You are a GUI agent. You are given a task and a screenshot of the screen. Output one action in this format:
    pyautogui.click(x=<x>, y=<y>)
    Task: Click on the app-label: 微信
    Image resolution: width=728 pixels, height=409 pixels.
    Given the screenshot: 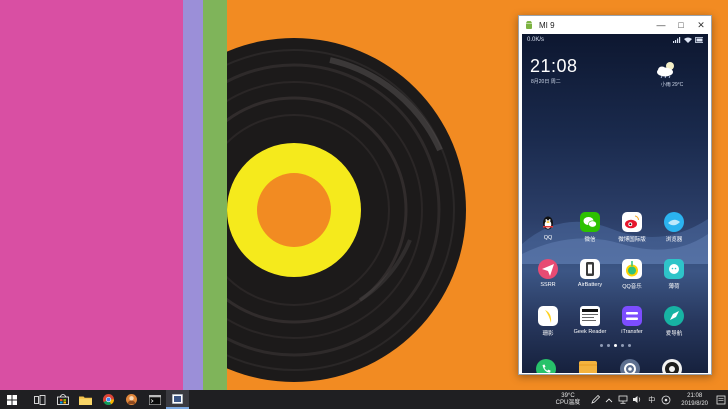 What is the action you would take?
    pyautogui.click(x=590, y=240)
    